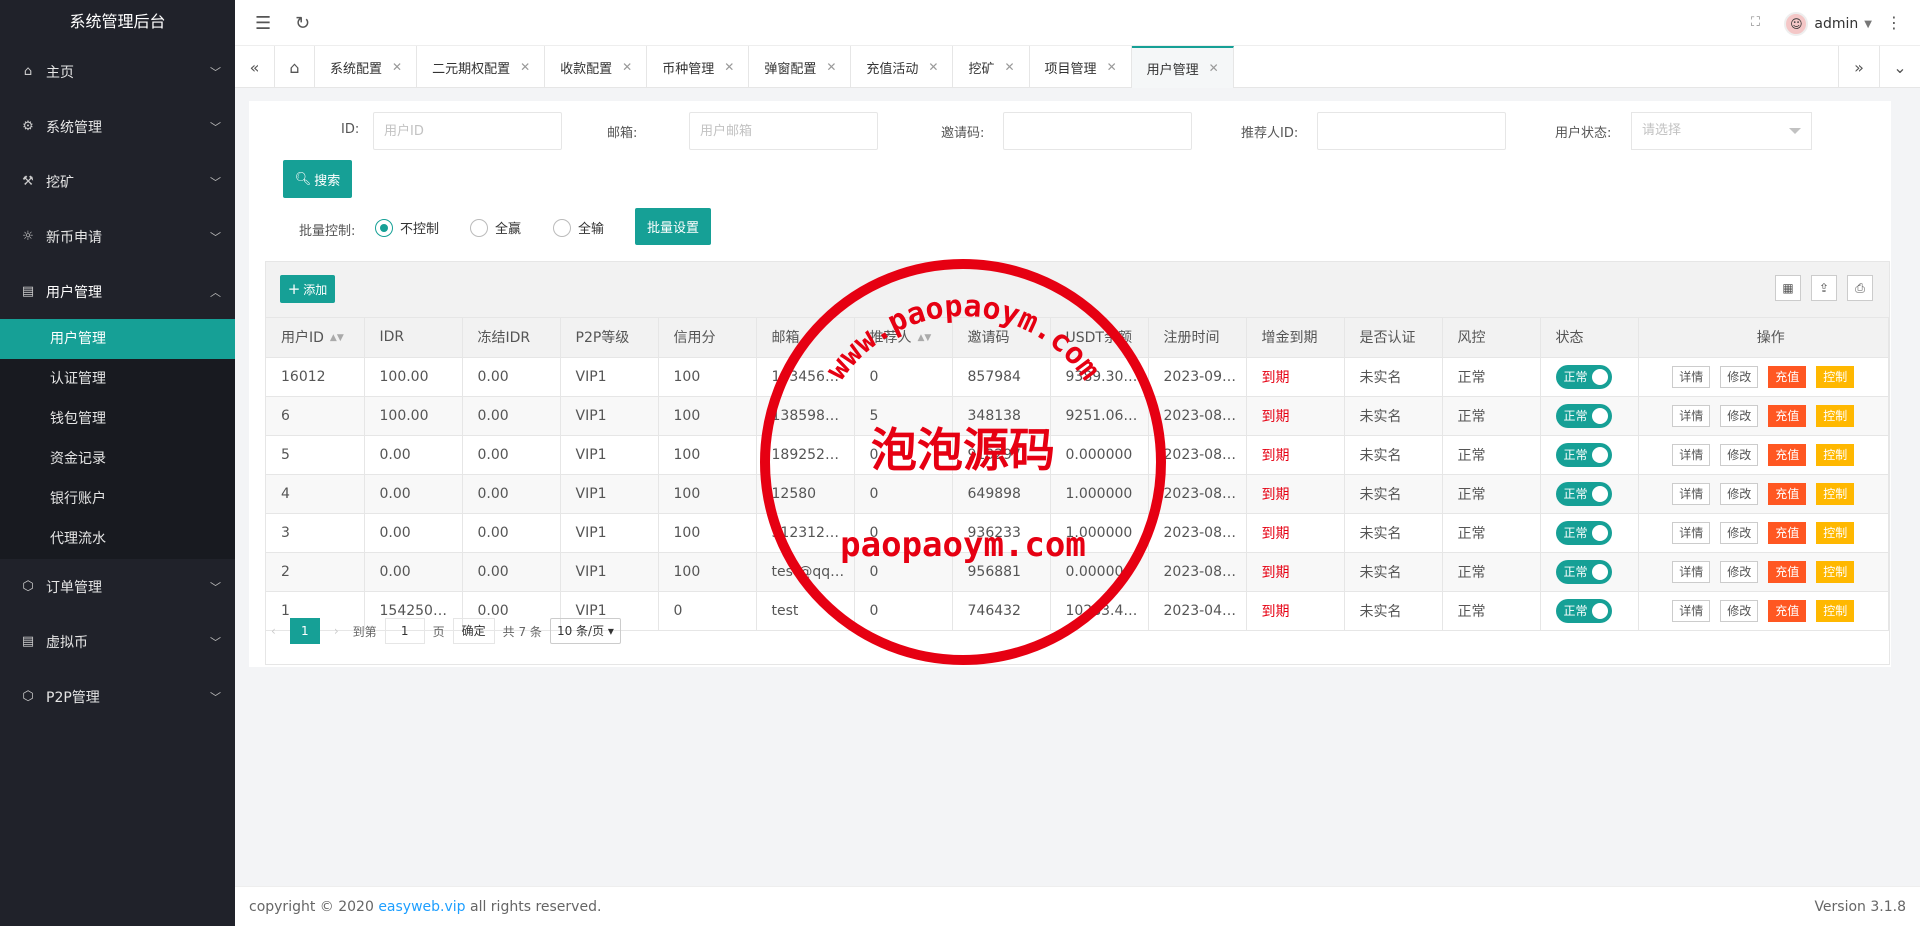 The height and width of the screenshot is (926, 1920). I want to click on tab-menu-chevron-icon: ⌄, so click(1899, 67).